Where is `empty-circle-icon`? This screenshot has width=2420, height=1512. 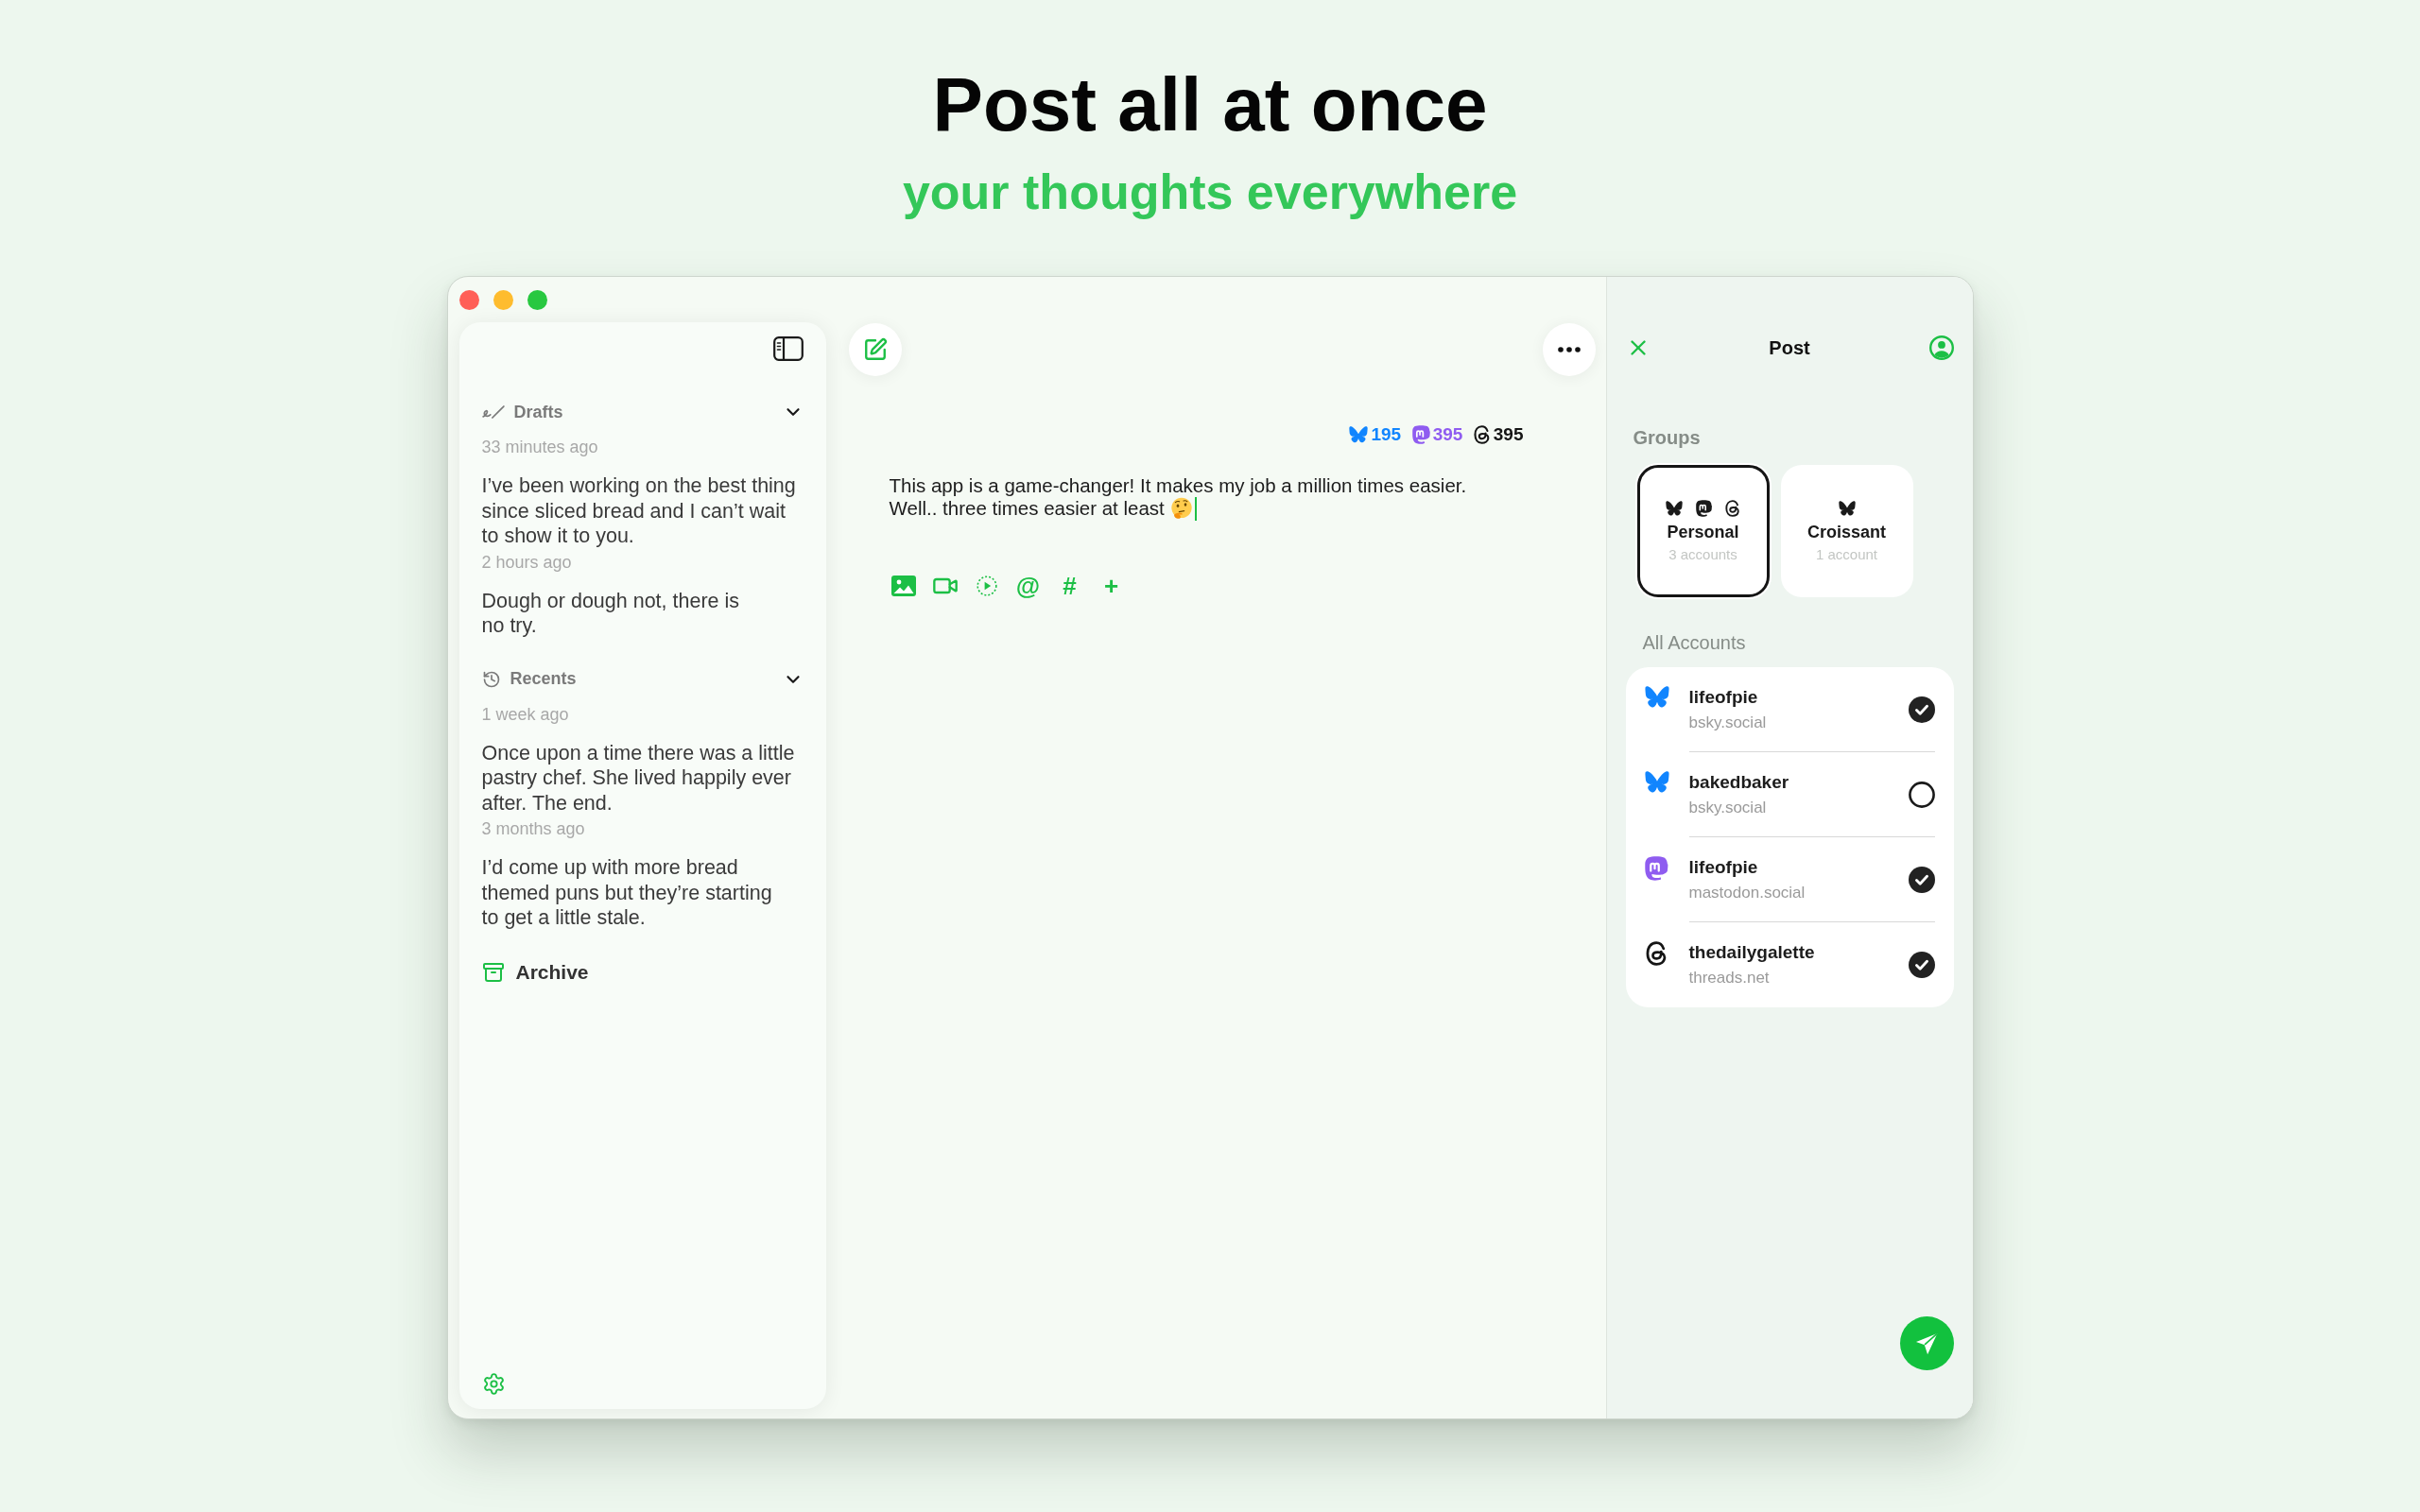
empty-circle-icon is located at coordinates (1922, 794).